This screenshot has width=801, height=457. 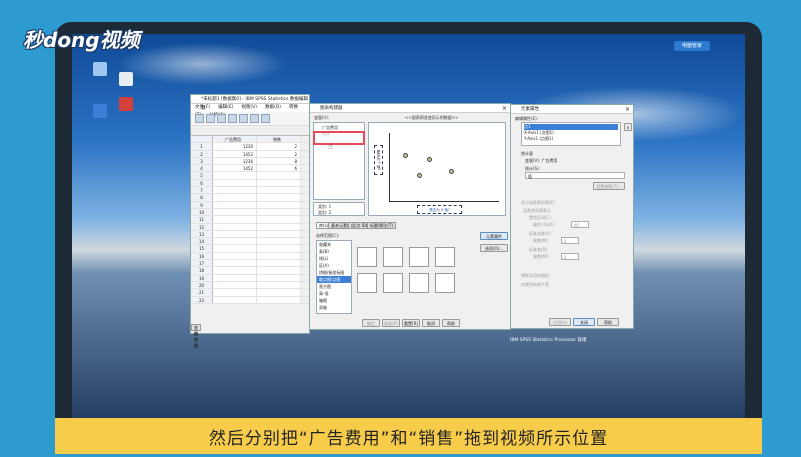 What do you see at coordinates (419, 283) in the screenshot?
I see `gallery-thumb-matrix` at bounding box center [419, 283].